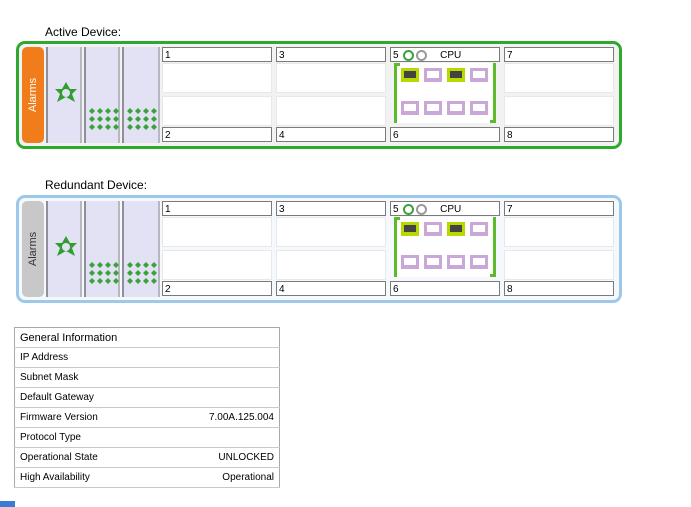  I want to click on active-device-title: Active Device:, so click(83, 32).